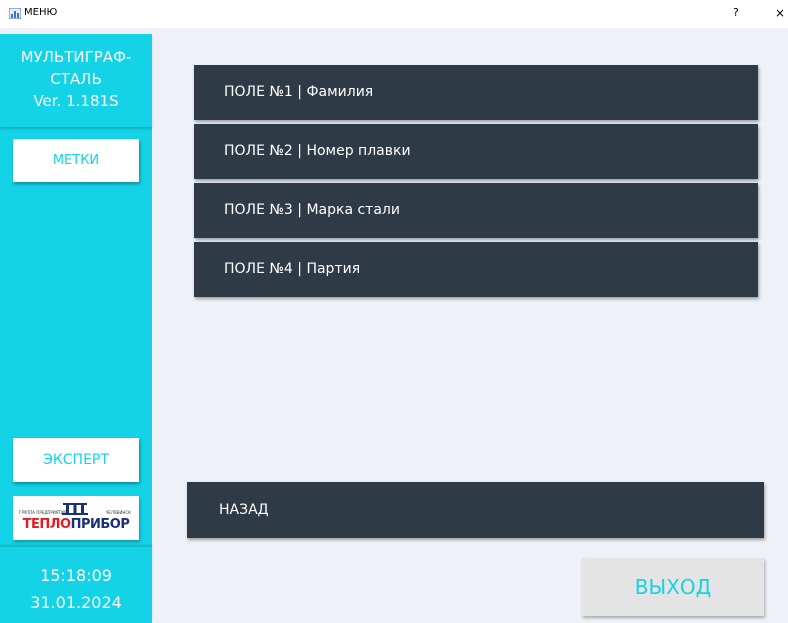  I want to click on app-header: МУЛЬТИГРАФ- СТАЛЬ Ver. 1.181S, so click(76, 80).